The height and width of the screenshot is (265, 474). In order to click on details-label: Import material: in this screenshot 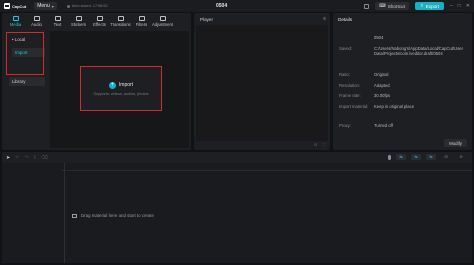, I will do `click(354, 106)`.